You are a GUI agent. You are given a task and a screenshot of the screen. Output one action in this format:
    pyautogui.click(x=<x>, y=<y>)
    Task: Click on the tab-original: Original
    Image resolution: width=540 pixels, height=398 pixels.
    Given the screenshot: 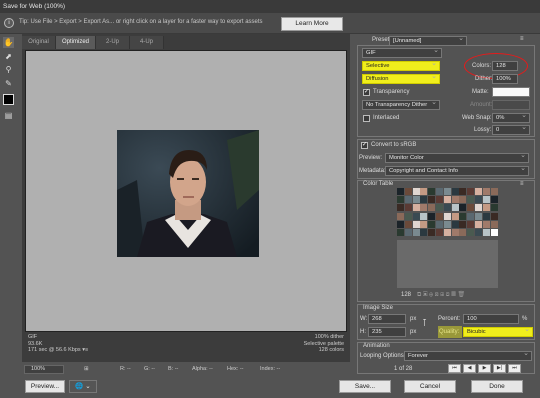 What is the action you would take?
    pyautogui.click(x=39, y=42)
    